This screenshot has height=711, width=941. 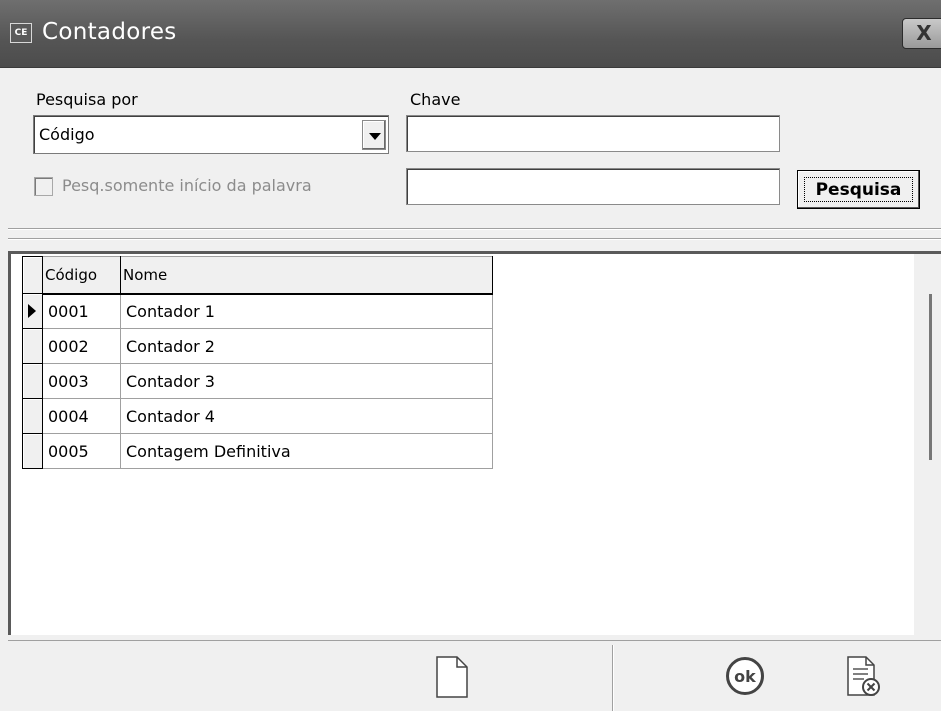 What do you see at coordinates (306, 381) in the screenshot?
I see `cell-nome: Contador 3` at bounding box center [306, 381].